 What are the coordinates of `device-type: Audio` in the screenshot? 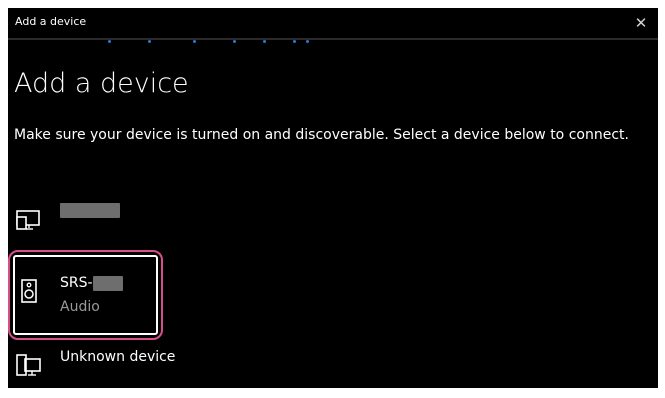 It's located at (80, 307).